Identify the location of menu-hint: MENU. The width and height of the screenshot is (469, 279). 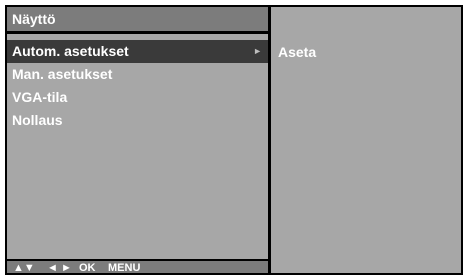
(124, 267).